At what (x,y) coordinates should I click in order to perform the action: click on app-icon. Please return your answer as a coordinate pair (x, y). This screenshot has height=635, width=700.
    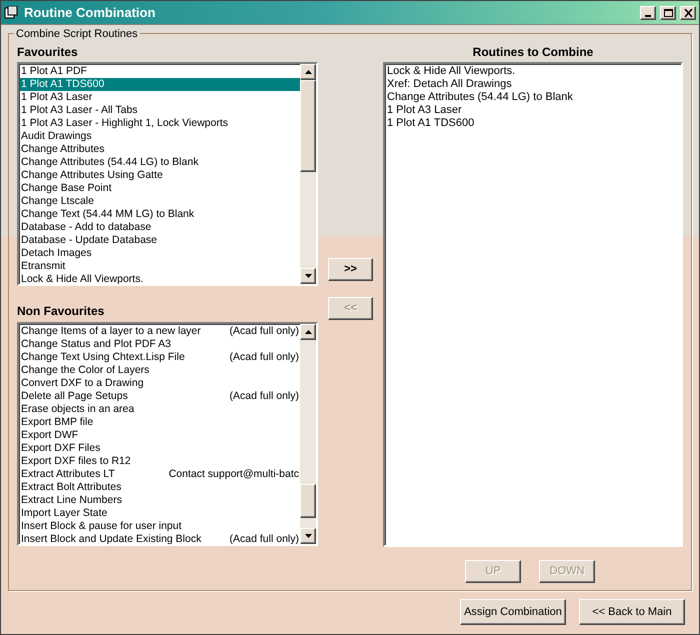
    Looking at the image, I should click on (12, 13).